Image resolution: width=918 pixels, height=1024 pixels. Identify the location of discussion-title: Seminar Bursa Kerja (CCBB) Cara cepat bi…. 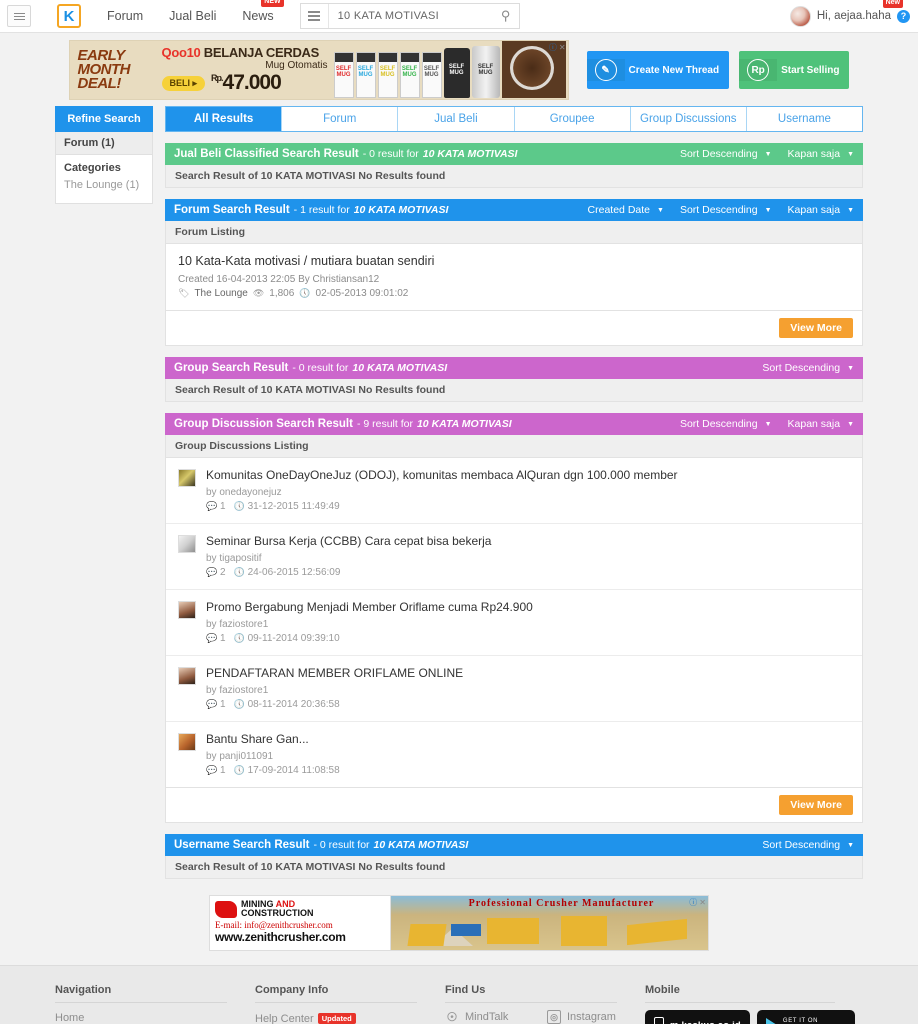
(528, 541).